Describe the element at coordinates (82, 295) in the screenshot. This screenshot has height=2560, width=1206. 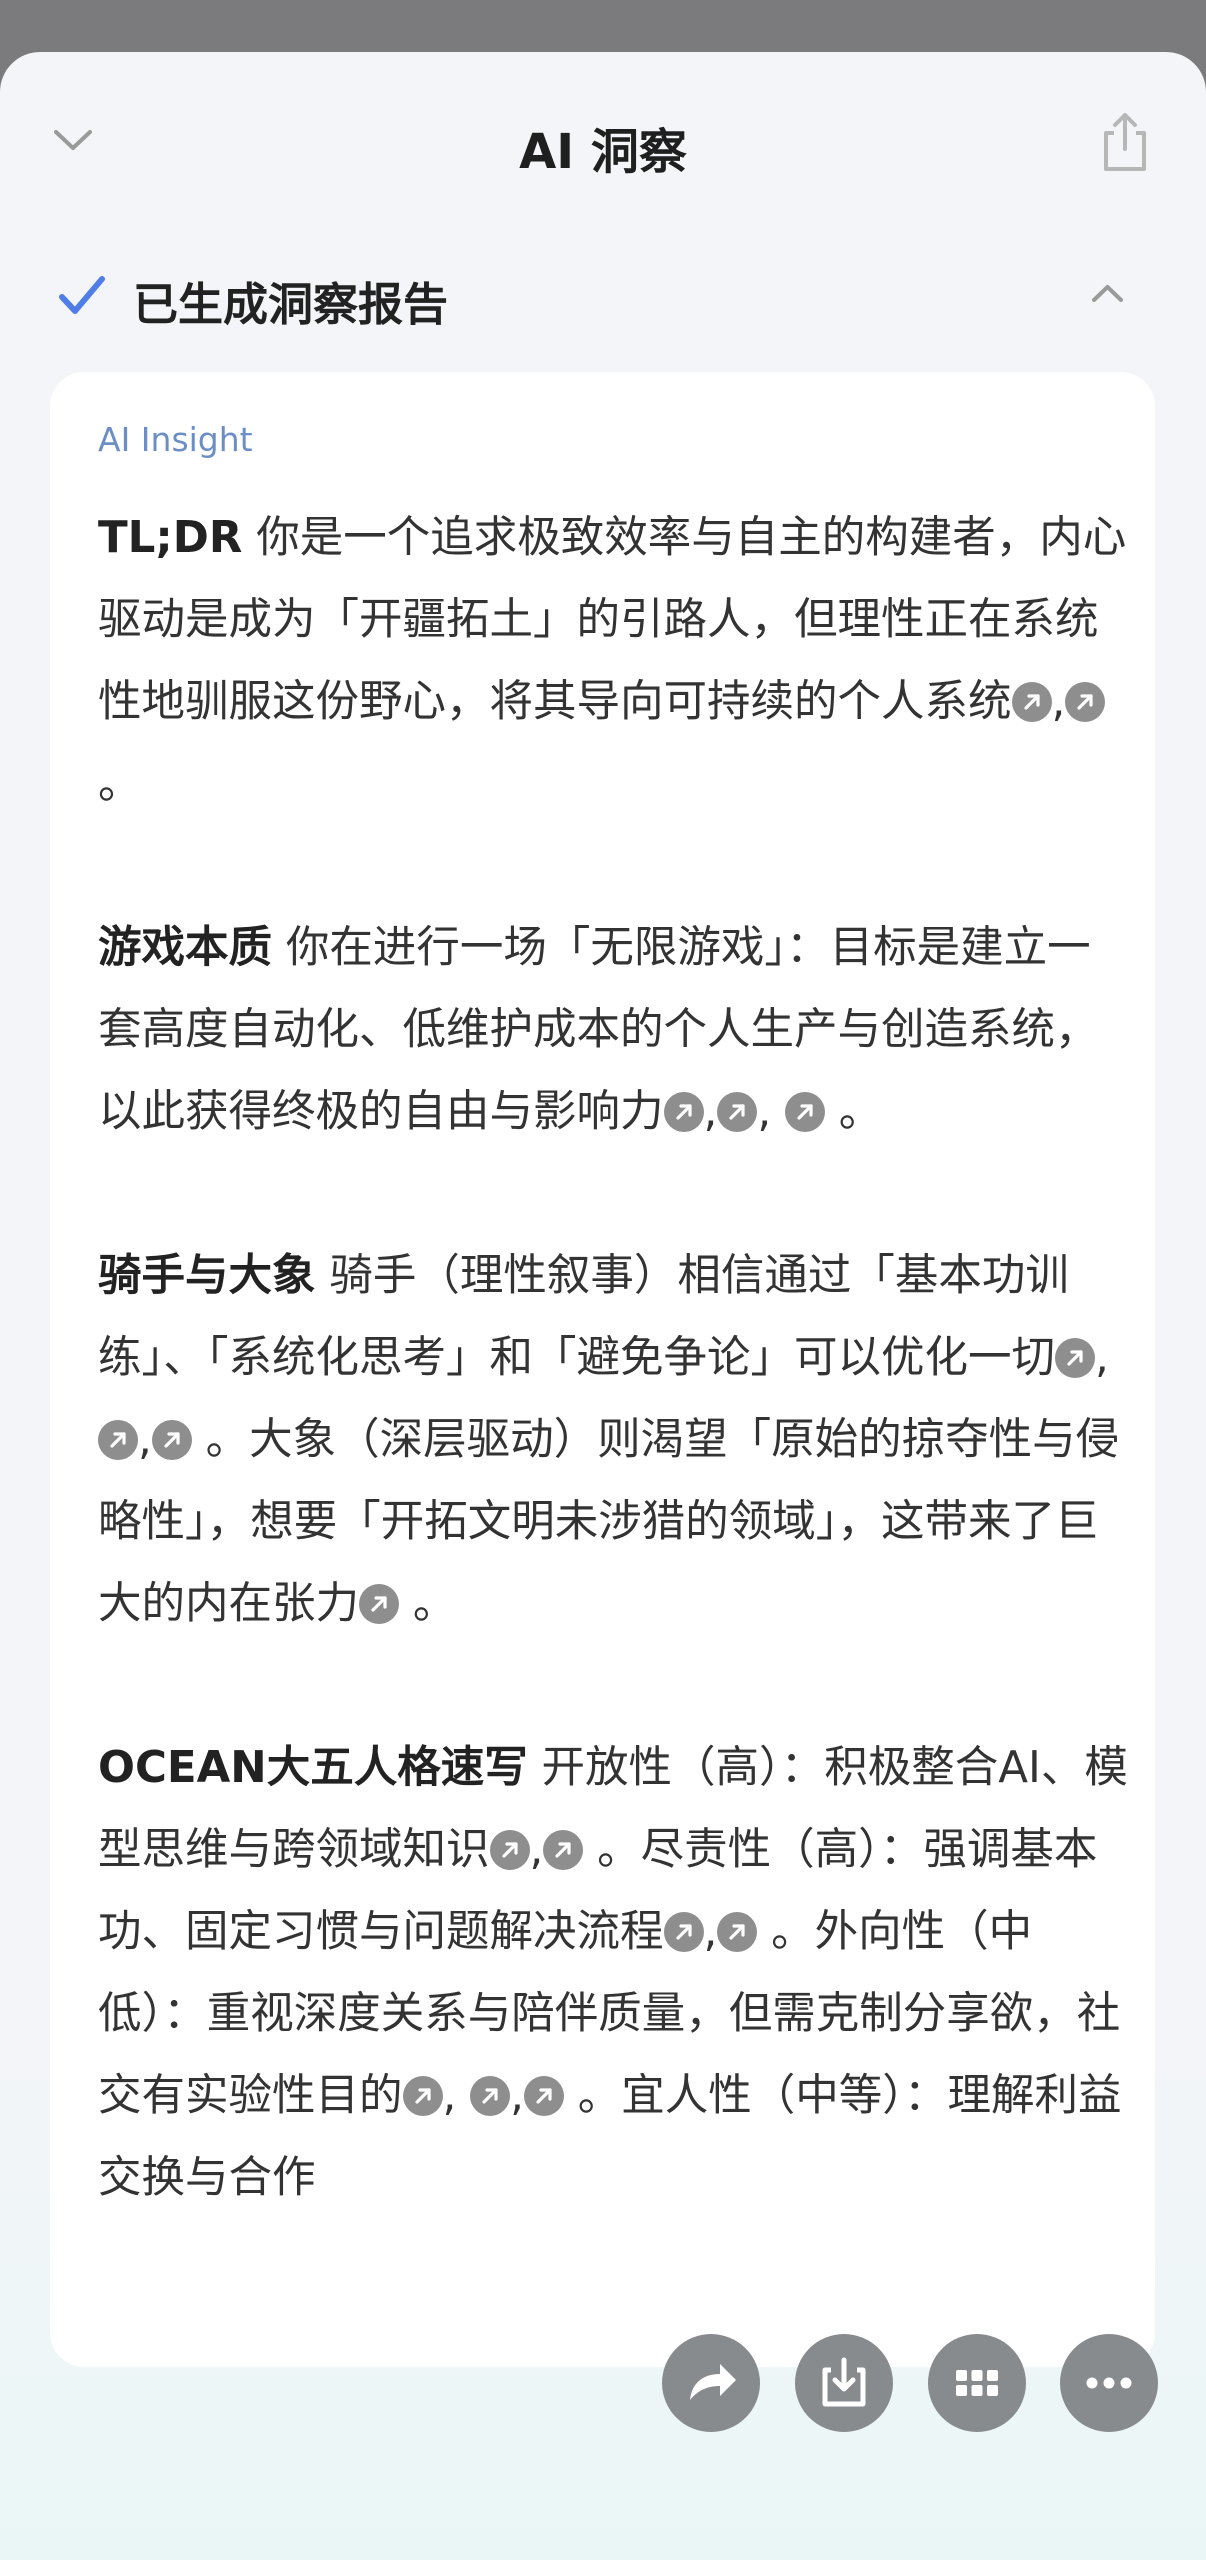
I see `check-icon` at that location.